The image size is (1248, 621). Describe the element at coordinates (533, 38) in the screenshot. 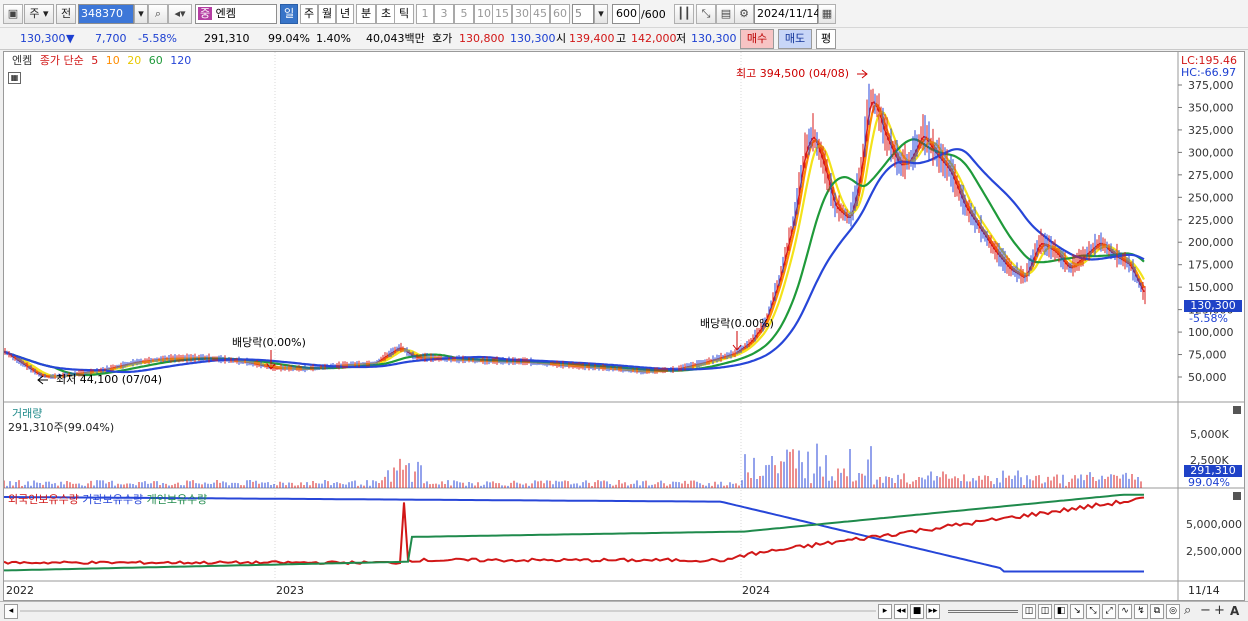

I see `bid-price: 130,300` at that location.